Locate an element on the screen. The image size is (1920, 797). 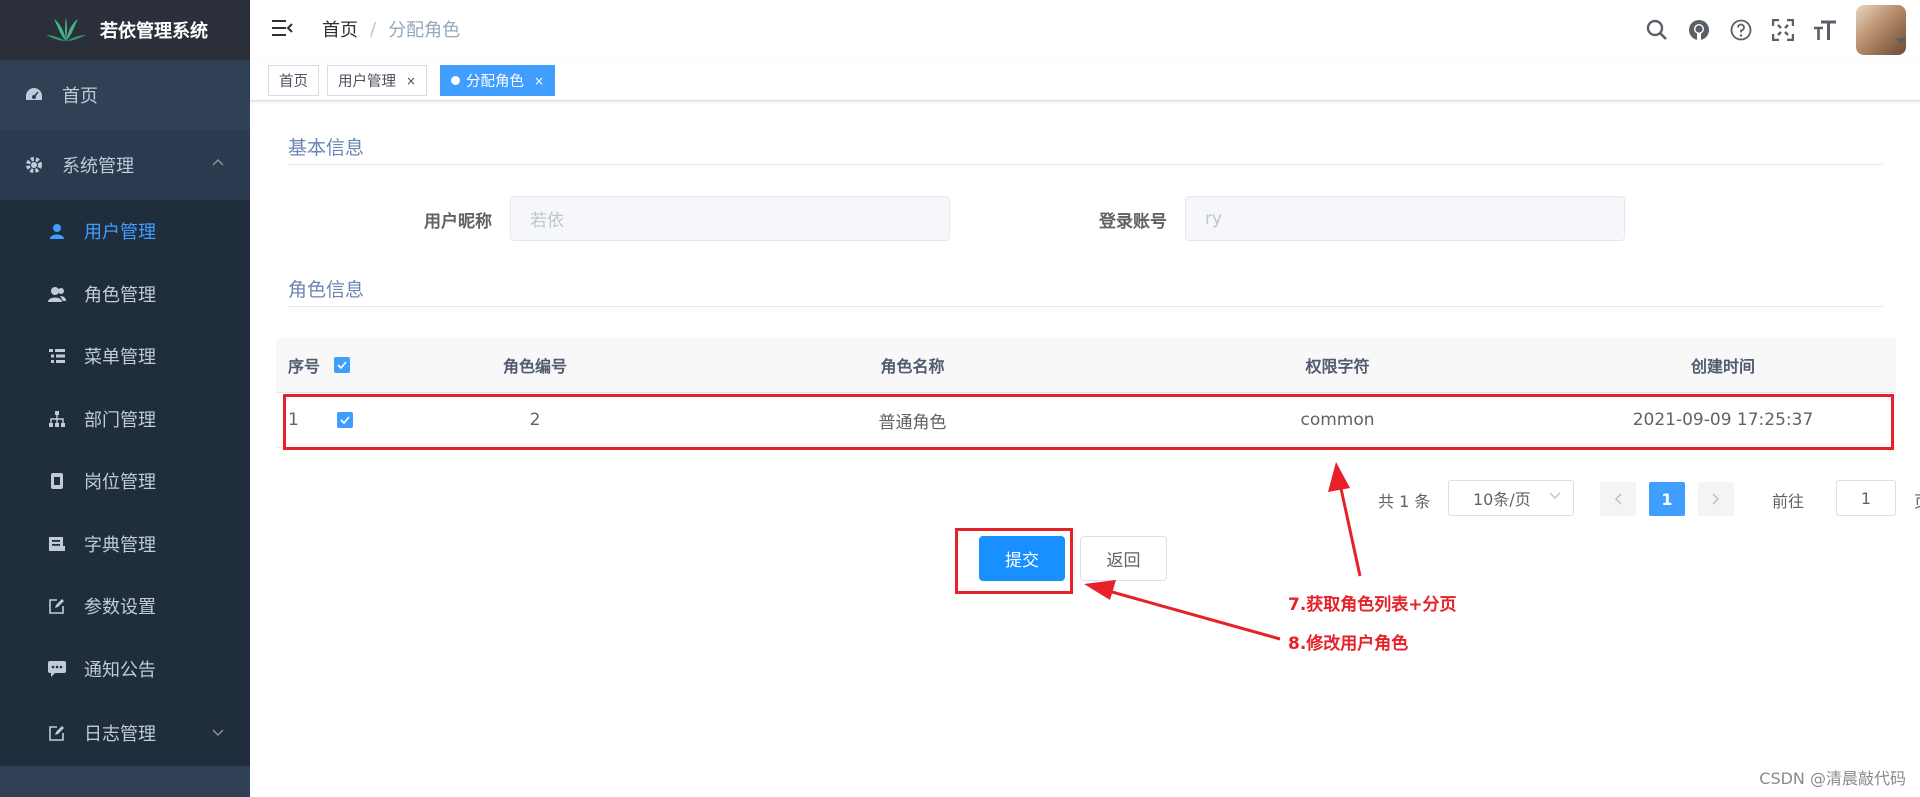
system-submenu: 用户管理 角色管理 菜单管理 部门管理 岗位管理 字典管理 参数设置 通知公告 is located at coordinates (125, 483).